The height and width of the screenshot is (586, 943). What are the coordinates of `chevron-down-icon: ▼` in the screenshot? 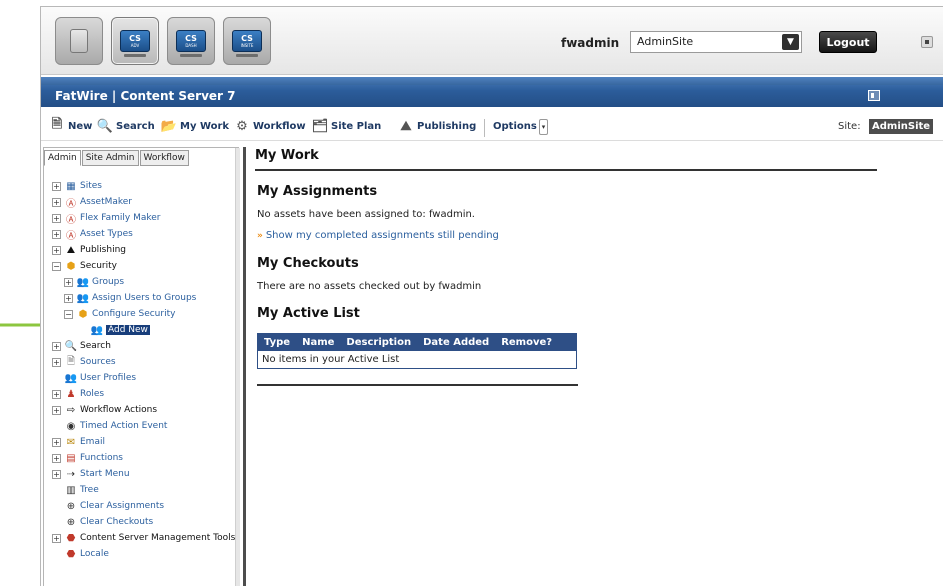 It's located at (790, 42).